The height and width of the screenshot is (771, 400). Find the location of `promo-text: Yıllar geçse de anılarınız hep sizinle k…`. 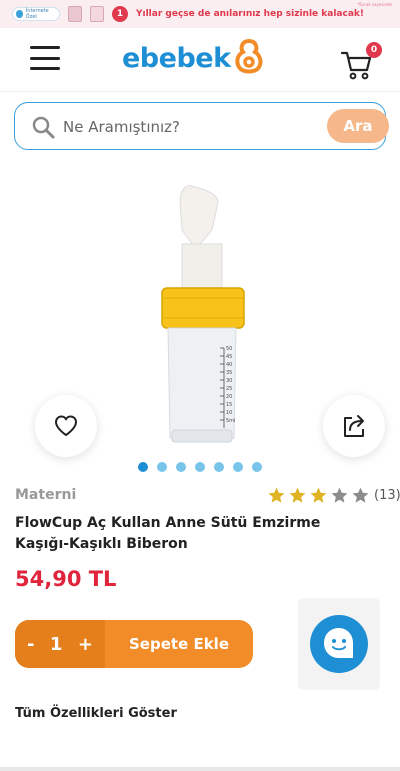

promo-text: Yıllar geçse de anılarınız hep sizinle k… is located at coordinates (250, 14).